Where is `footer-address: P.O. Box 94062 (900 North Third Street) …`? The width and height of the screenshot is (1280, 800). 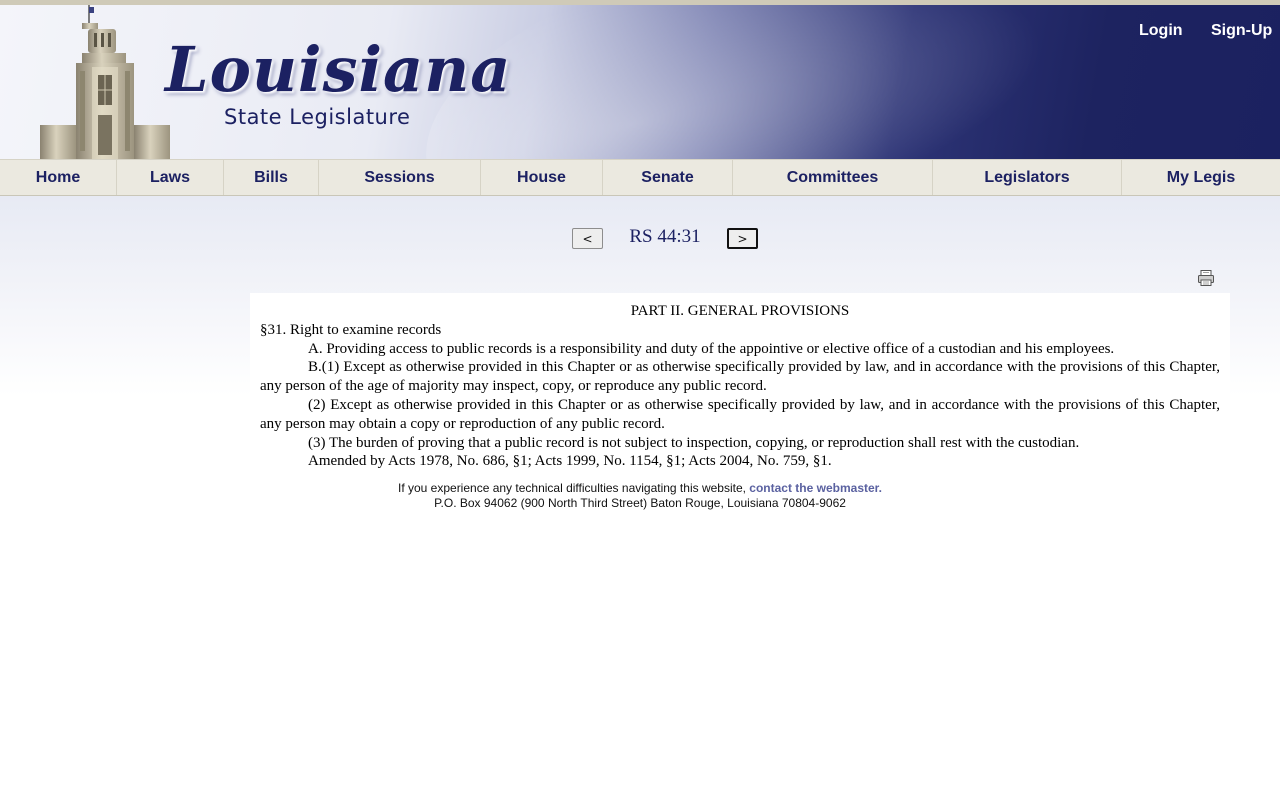
footer-address: P.O. Box 94062 (900 North Third Street) … is located at coordinates (640, 503).